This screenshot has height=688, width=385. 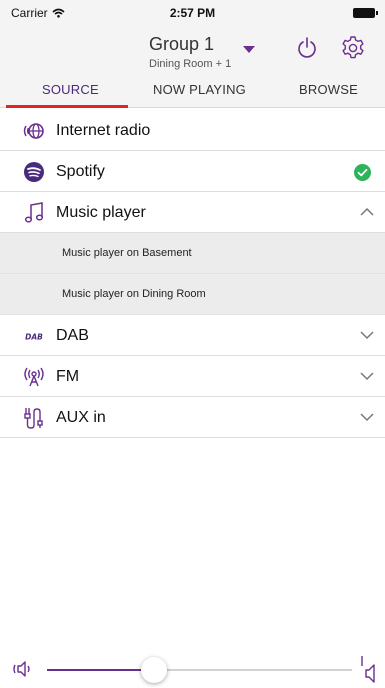 I want to click on group-header: Group 1 Dining Room + 1, so click(x=192, y=51).